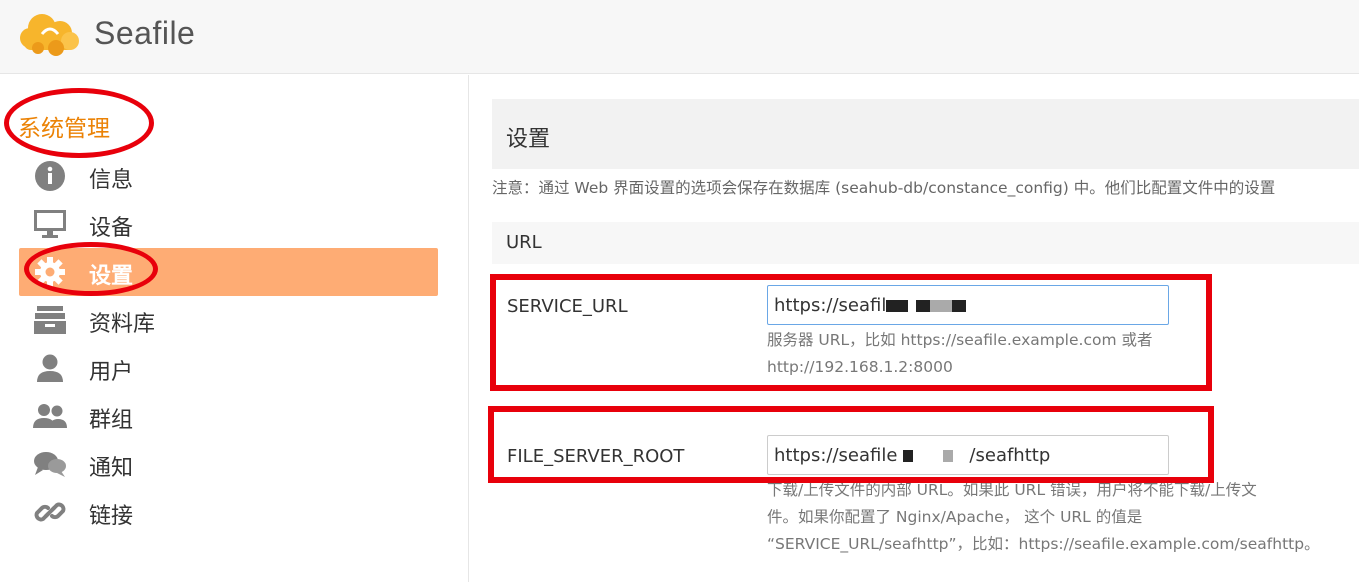 The image size is (1359, 582). Describe the element at coordinates (851, 332) in the screenshot. I see `annotation-box-service-url` at that location.